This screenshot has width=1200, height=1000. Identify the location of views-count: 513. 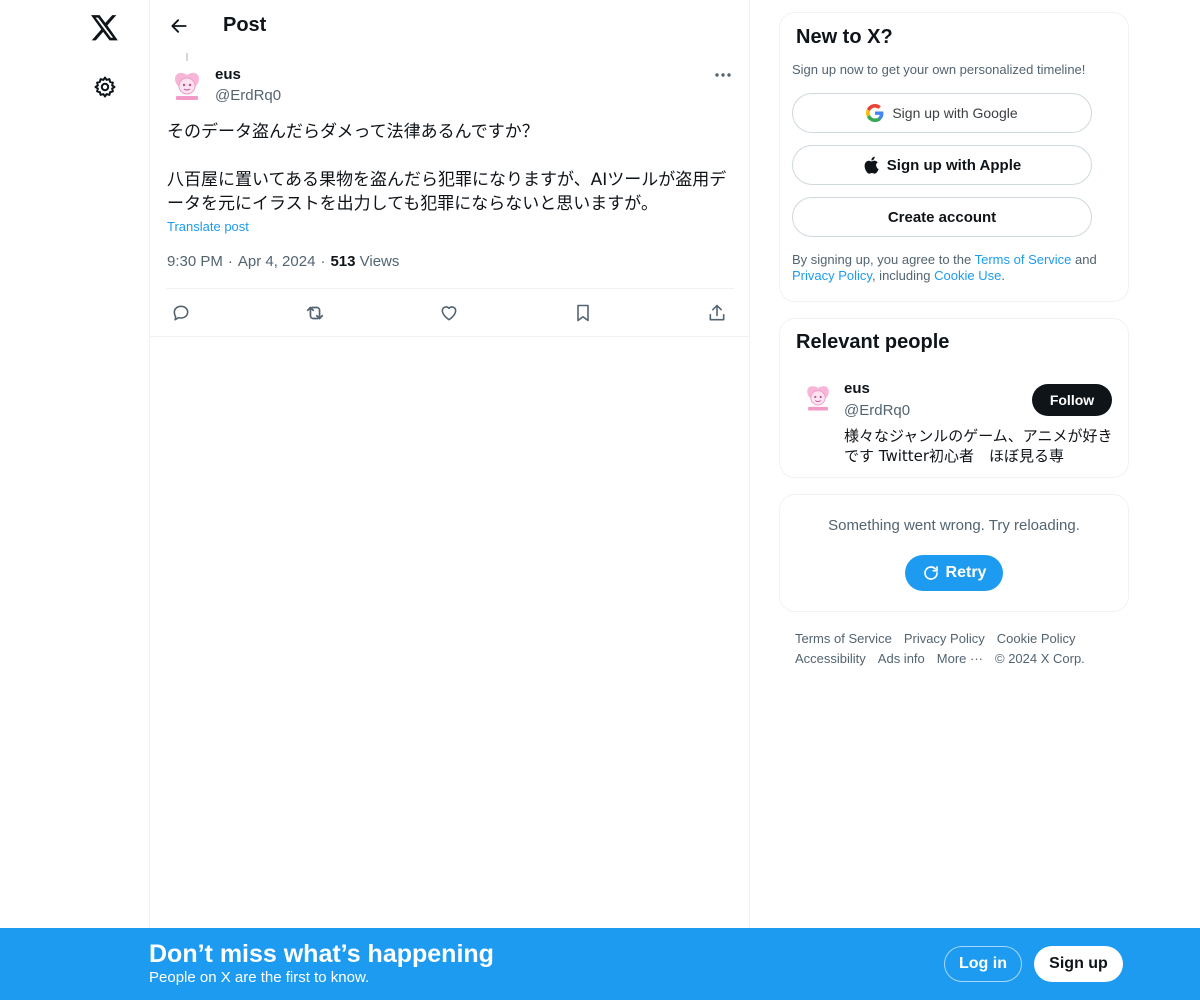
(343, 261).